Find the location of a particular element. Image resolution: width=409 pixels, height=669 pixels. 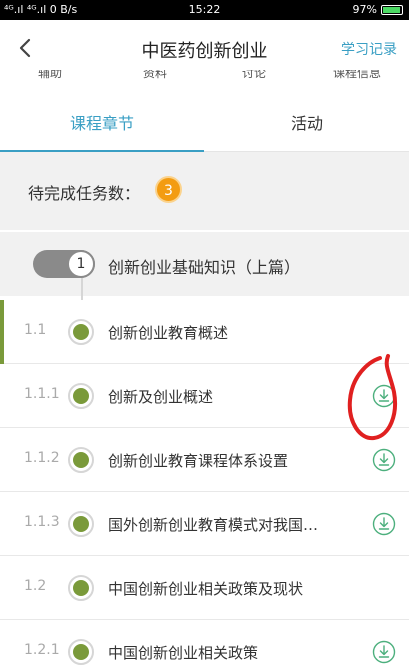

tab-activities: 活动 is located at coordinates (307, 124).